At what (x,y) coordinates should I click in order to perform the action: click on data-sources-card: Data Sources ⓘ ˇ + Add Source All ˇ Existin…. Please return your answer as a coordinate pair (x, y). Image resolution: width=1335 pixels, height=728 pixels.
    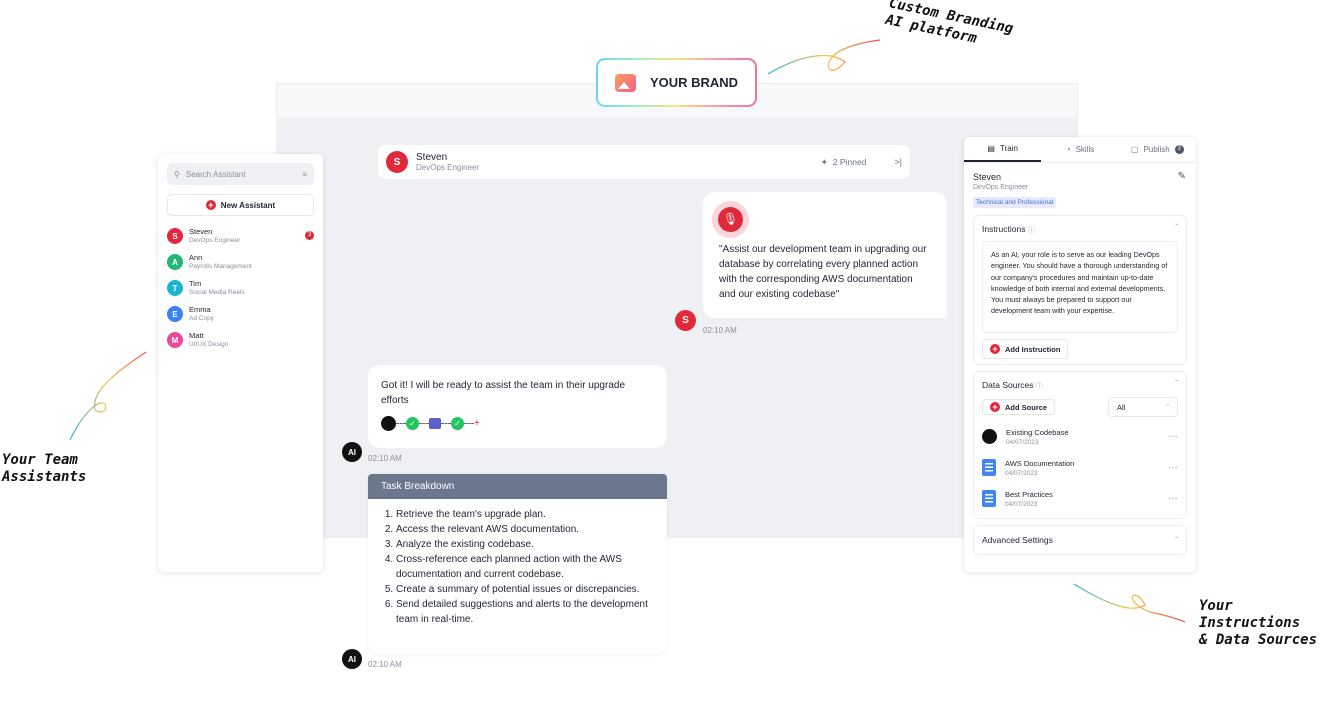
    Looking at the image, I should click on (1080, 445).